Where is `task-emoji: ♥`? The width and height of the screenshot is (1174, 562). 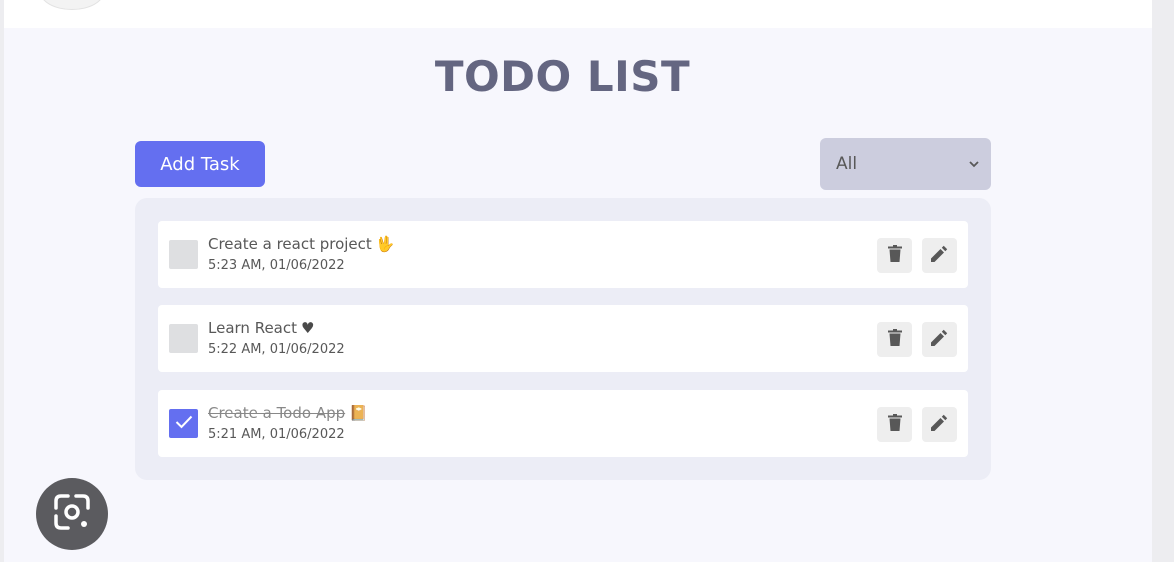 task-emoji: ♥ is located at coordinates (308, 328).